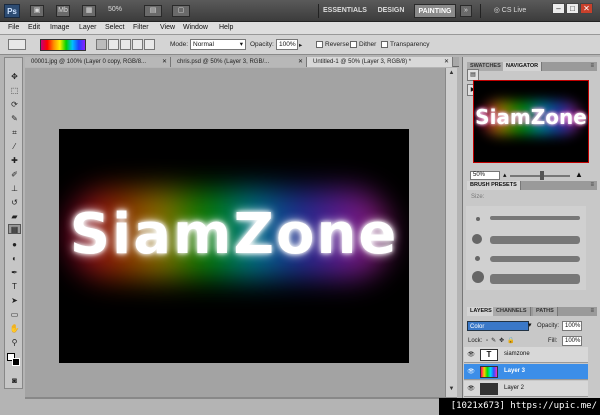 This screenshot has width=600, height=415. Describe the element at coordinates (141, 27) in the screenshot. I see `menu-filter: Filter` at that location.